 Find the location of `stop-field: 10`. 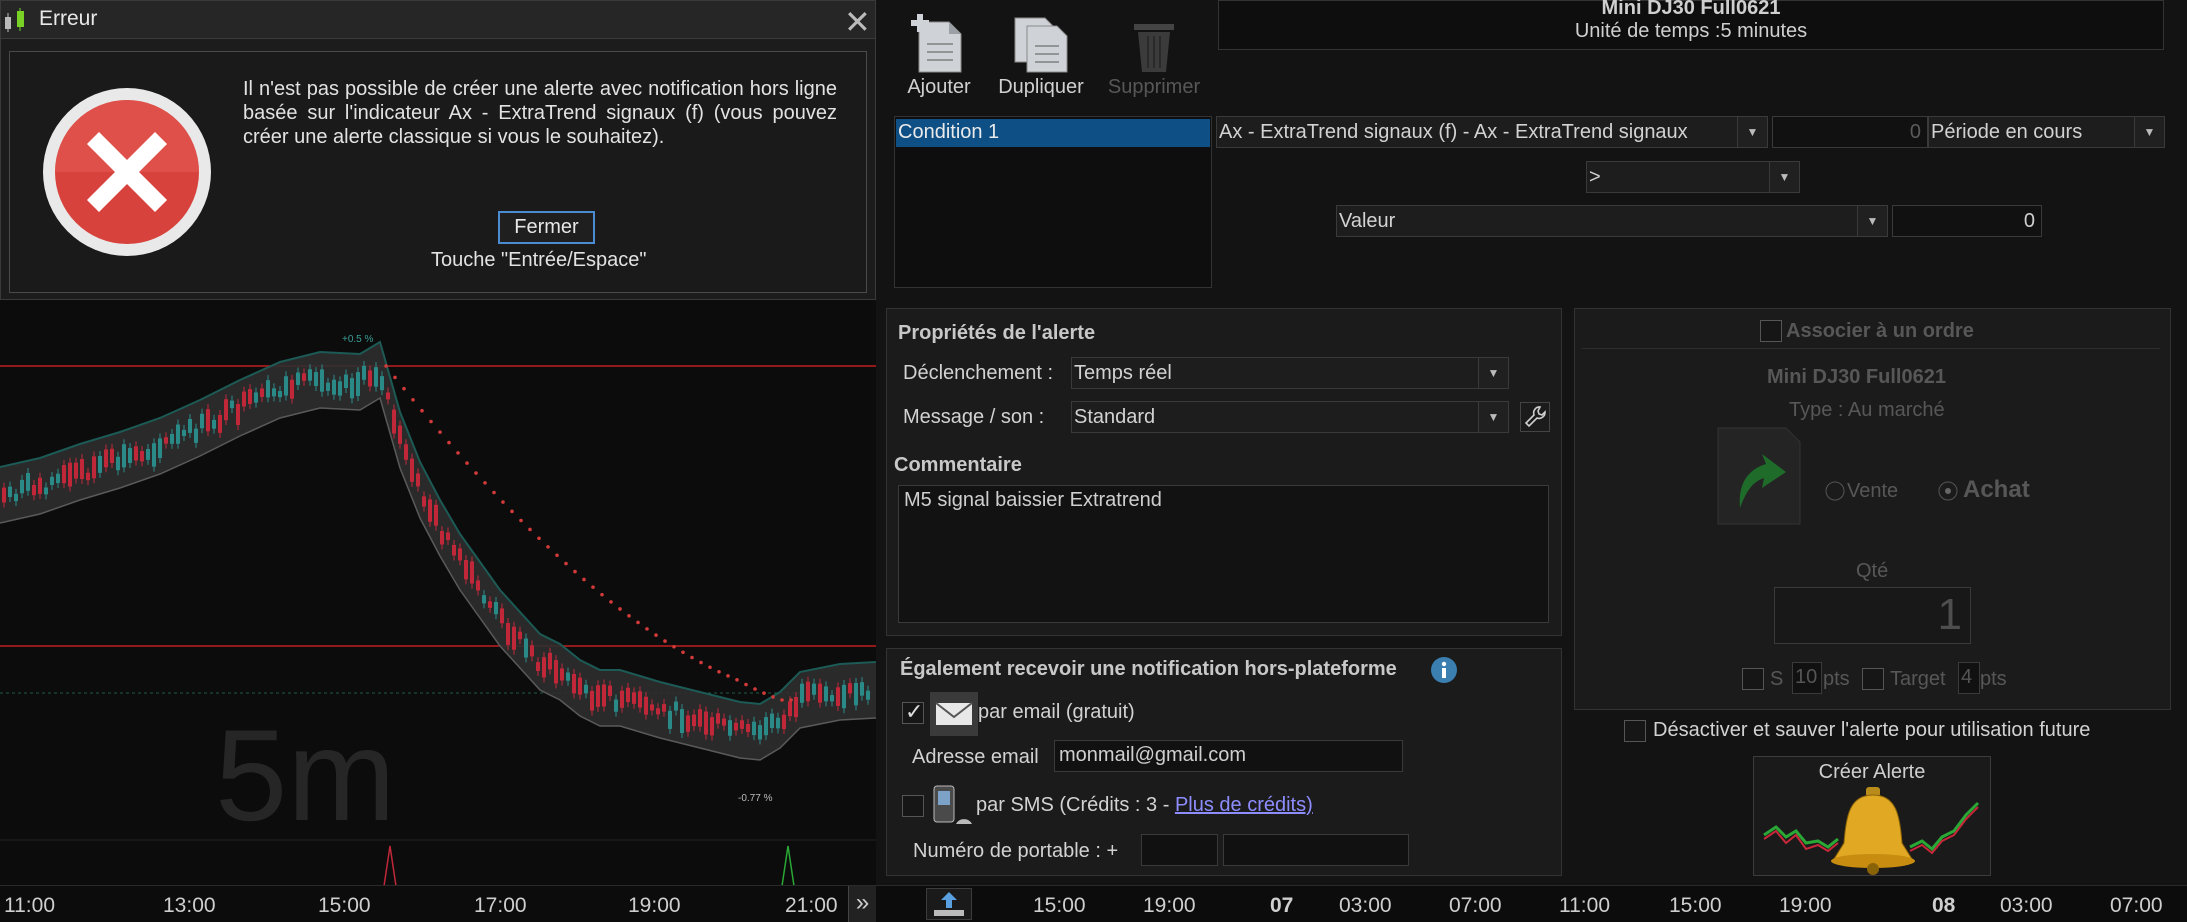

stop-field: 10 is located at coordinates (1807, 678).